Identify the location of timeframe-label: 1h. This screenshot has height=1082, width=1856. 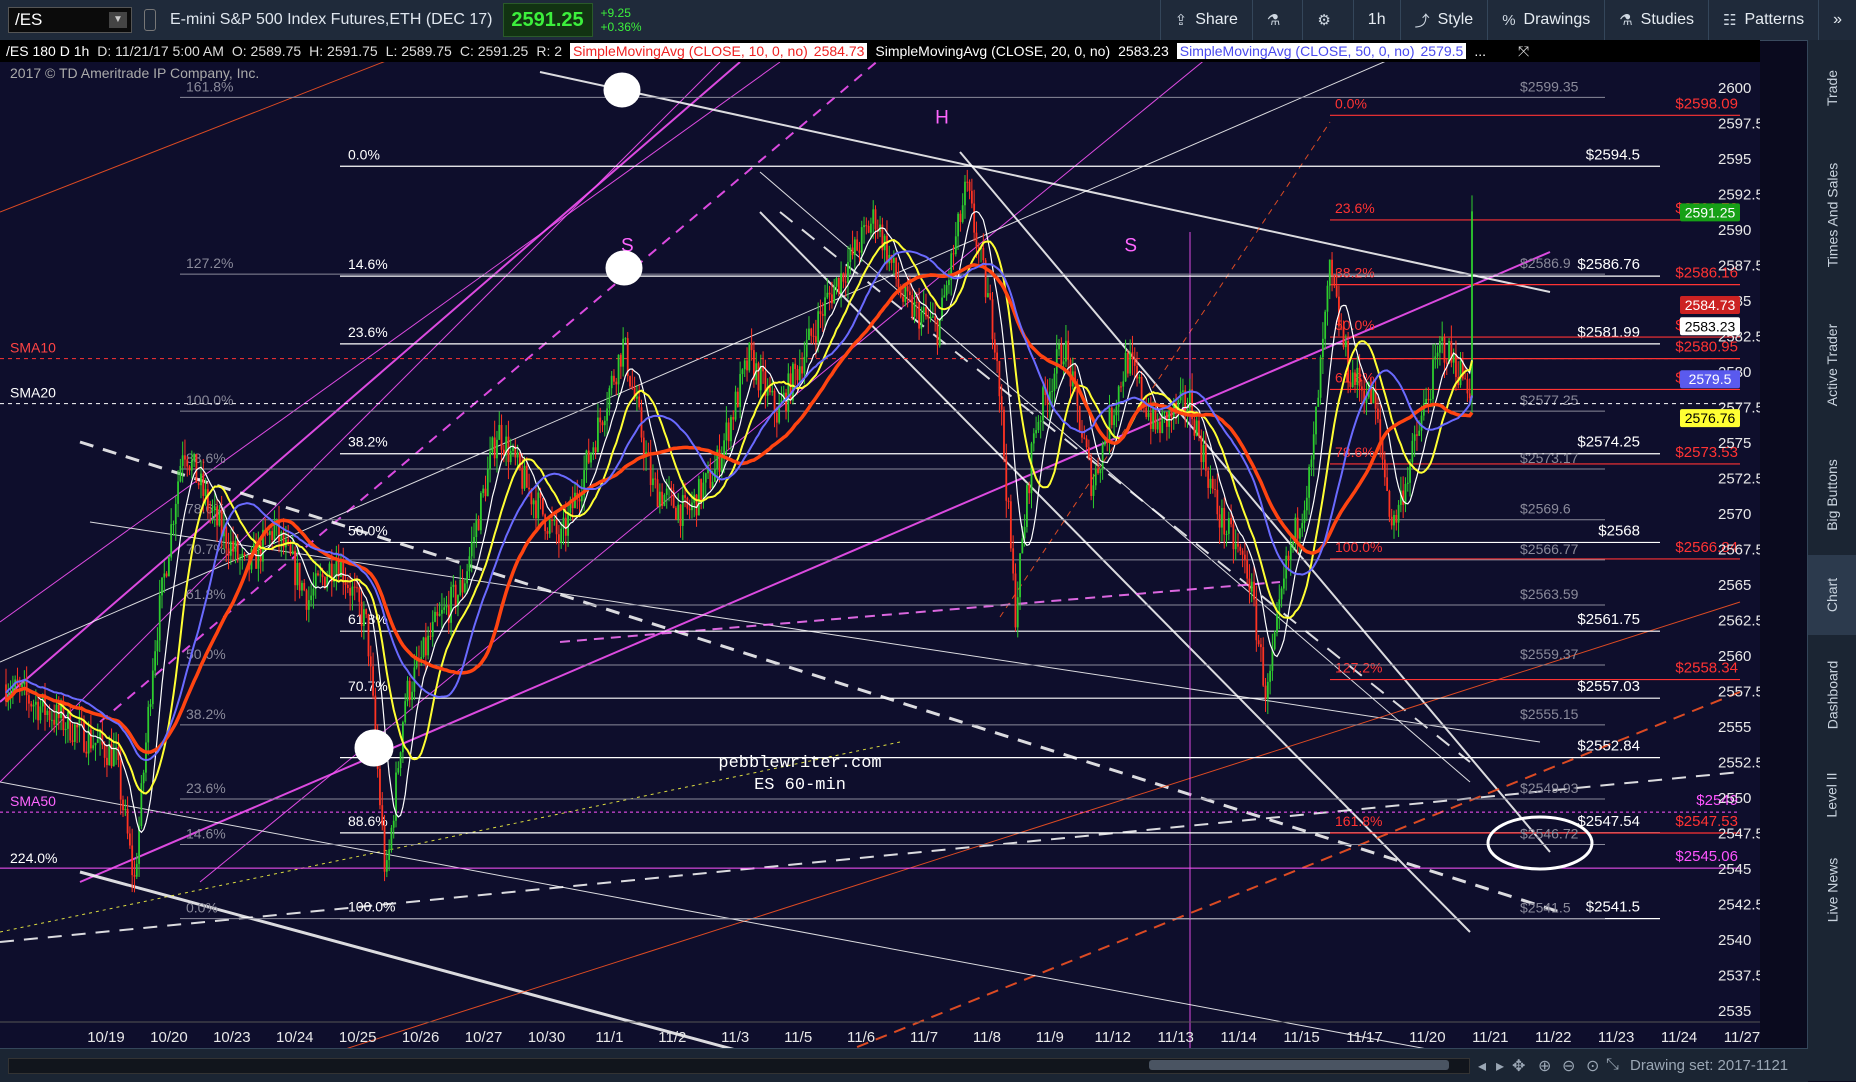
(1376, 19).